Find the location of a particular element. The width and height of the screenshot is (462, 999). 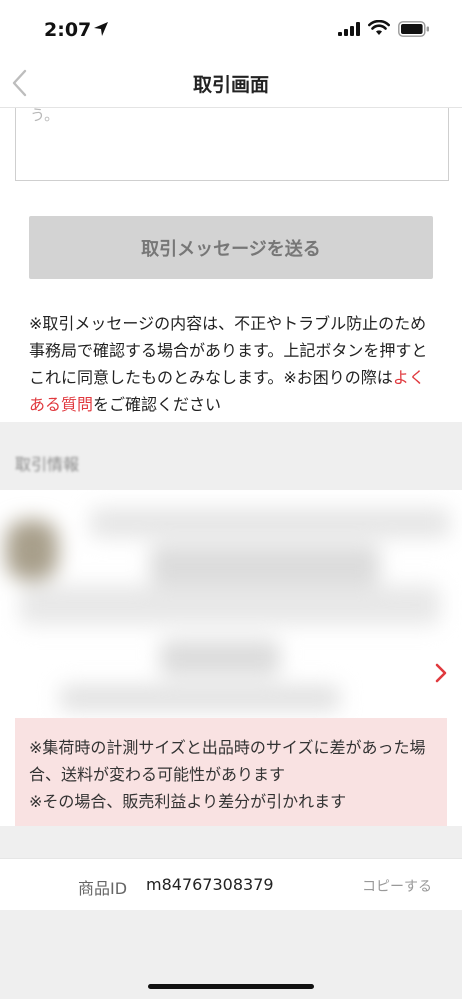

copy-button: コピーする is located at coordinates (397, 886).